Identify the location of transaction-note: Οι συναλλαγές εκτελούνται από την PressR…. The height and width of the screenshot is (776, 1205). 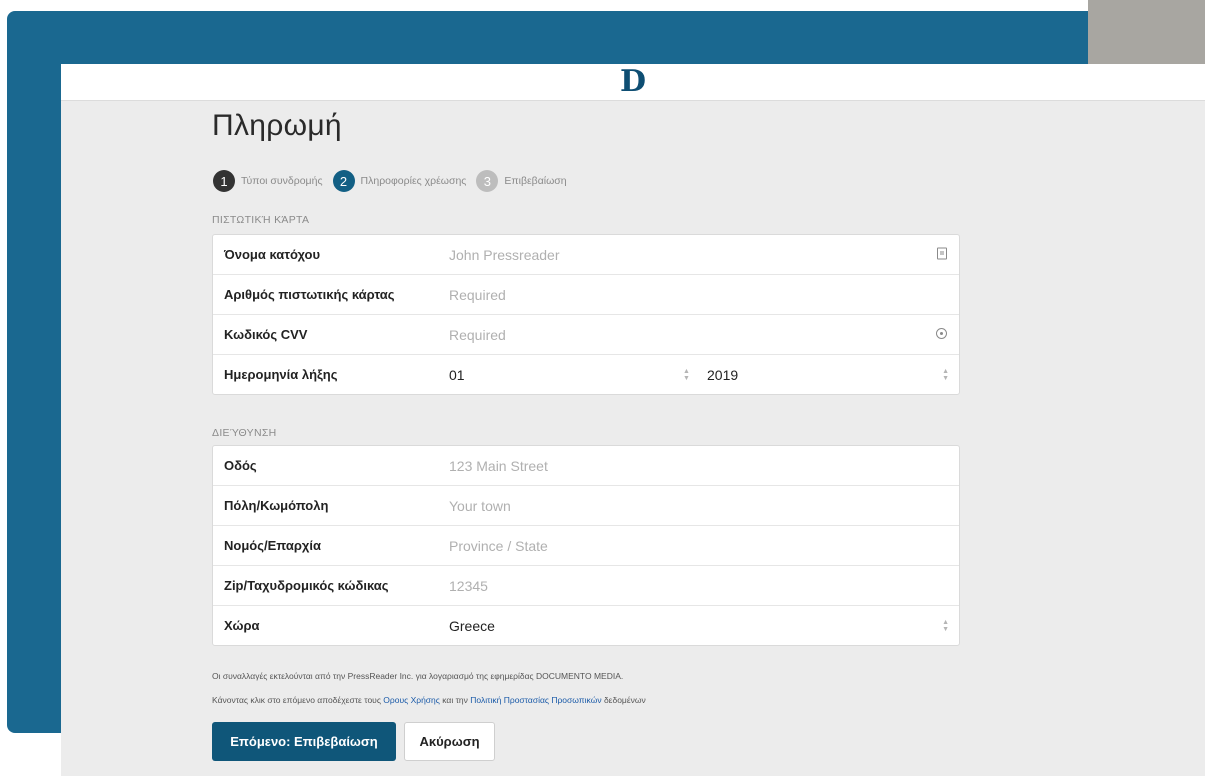
(418, 676).